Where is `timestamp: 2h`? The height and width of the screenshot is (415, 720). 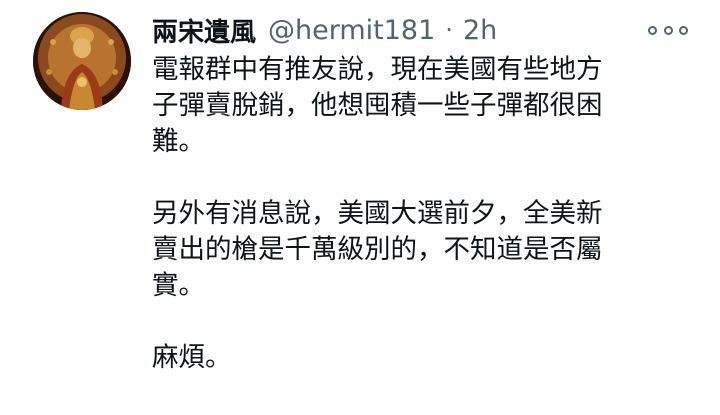 timestamp: 2h is located at coordinates (480, 30).